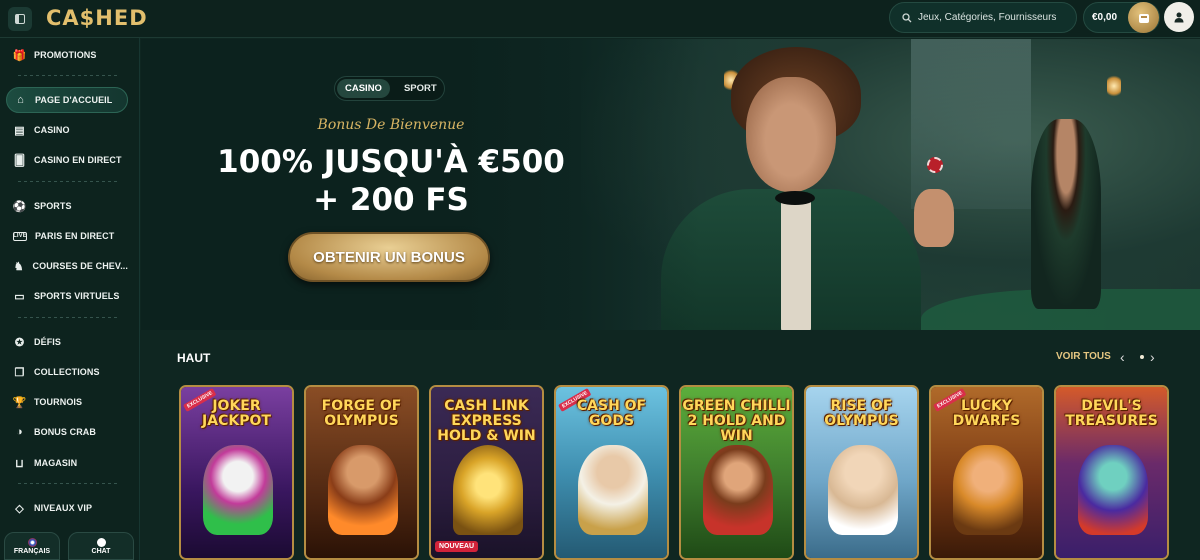  What do you see at coordinates (907, 17) in the screenshot?
I see `search-icon` at bounding box center [907, 17].